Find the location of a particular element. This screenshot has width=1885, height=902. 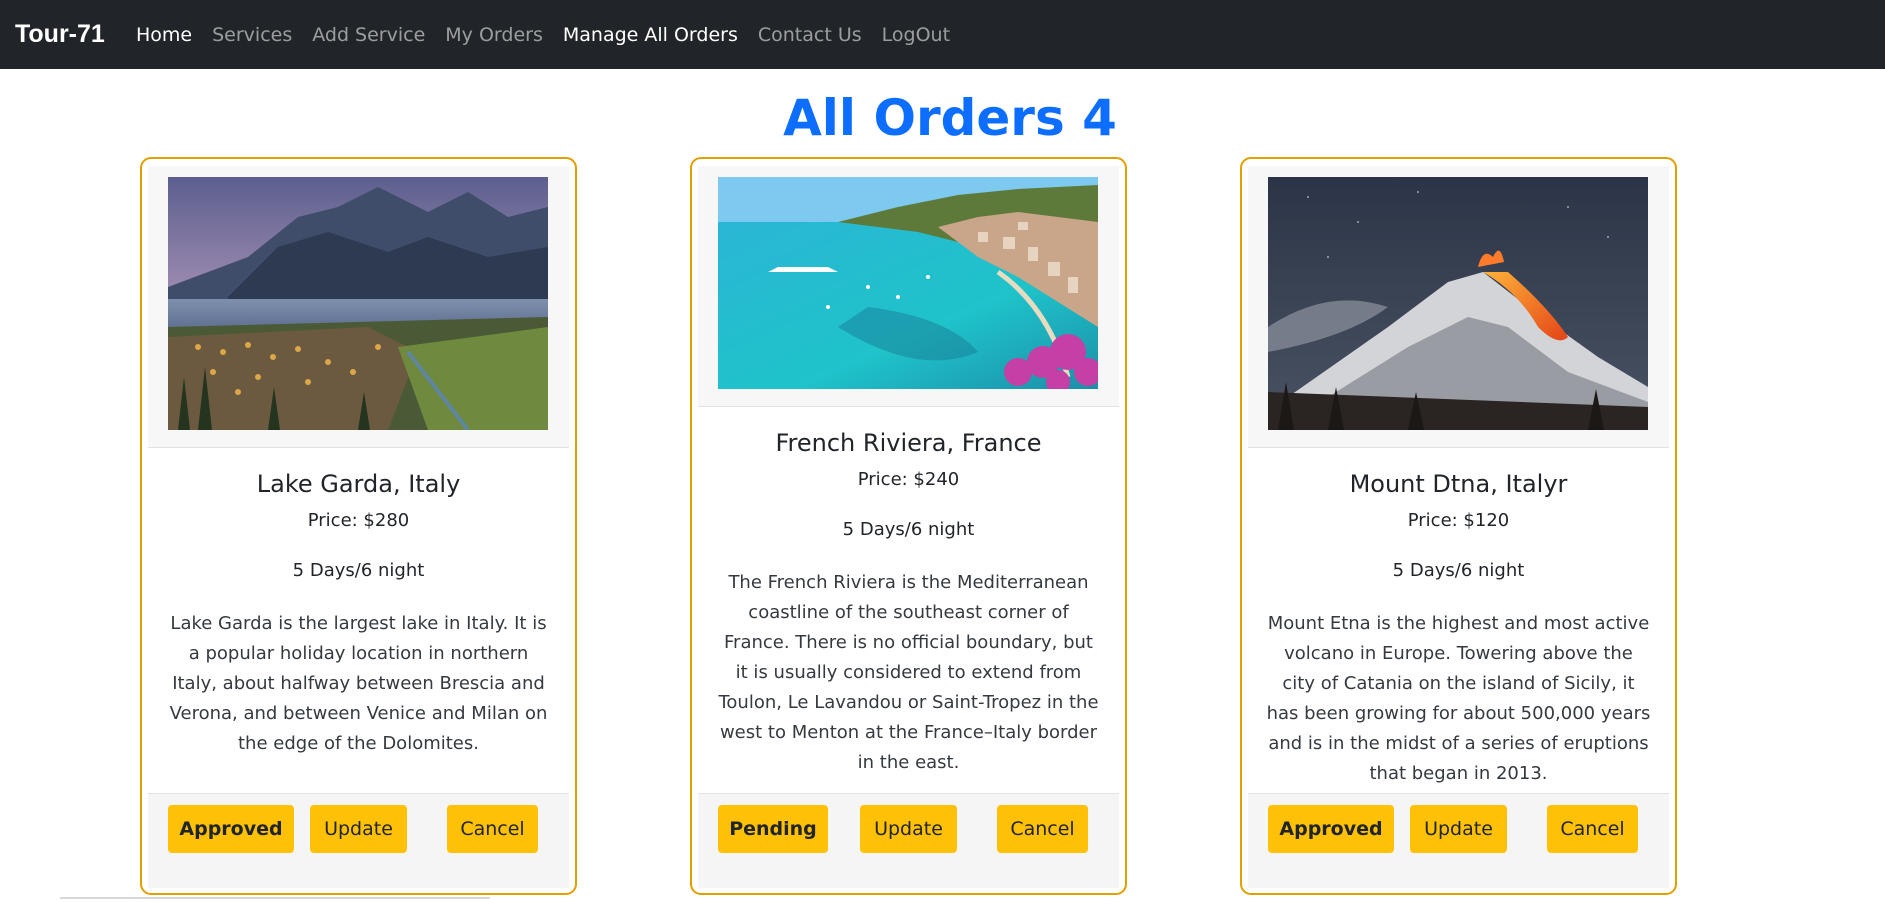

bottom-divider is located at coordinates (275, 898).